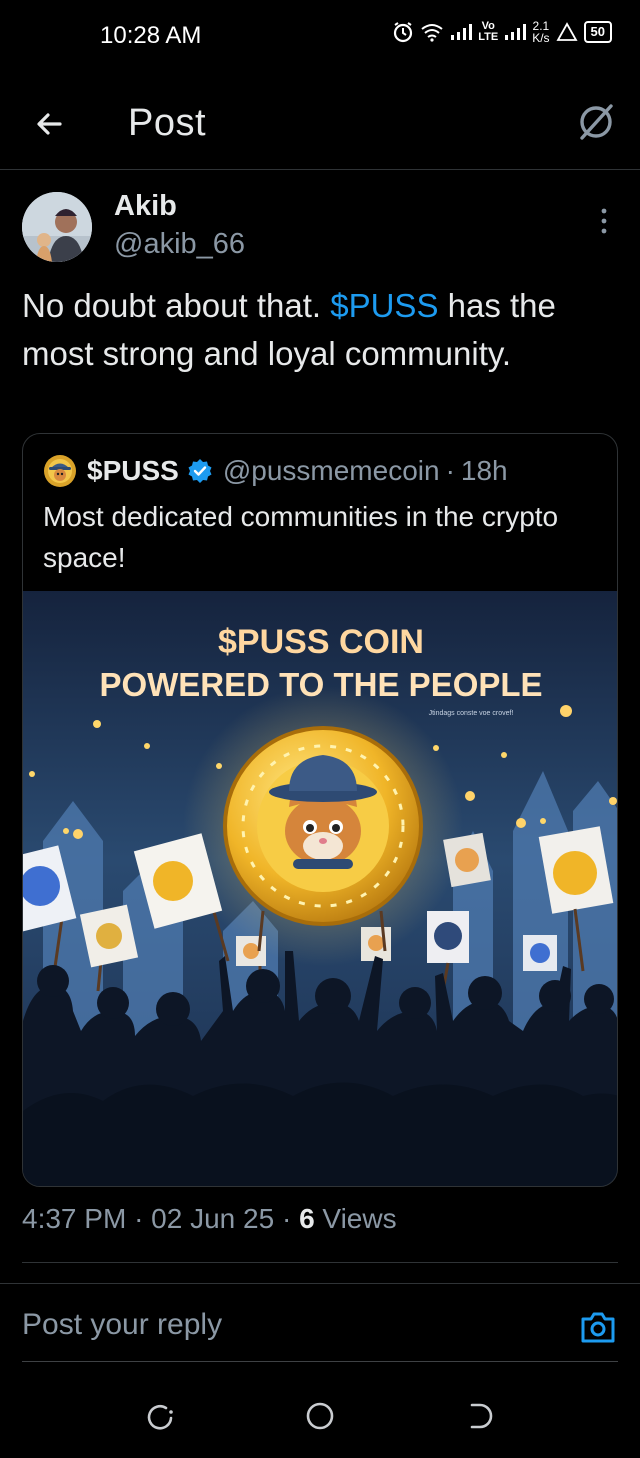 This screenshot has height=1458, width=640. Describe the element at coordinates (176, 305) in the screenshot. I see `post-text-part: No doubt about that.` at that location.